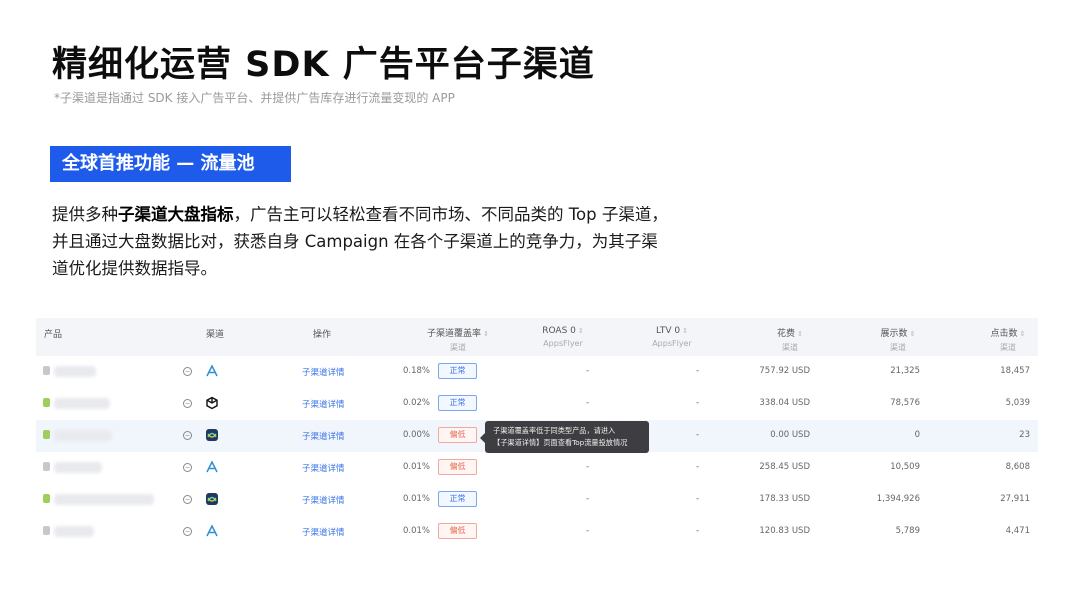 The width and height of the screenshot is (1080, 615). Describe the element at coordinates (53, 335) in the screenshot. I see `header-product: 产品` at that location.